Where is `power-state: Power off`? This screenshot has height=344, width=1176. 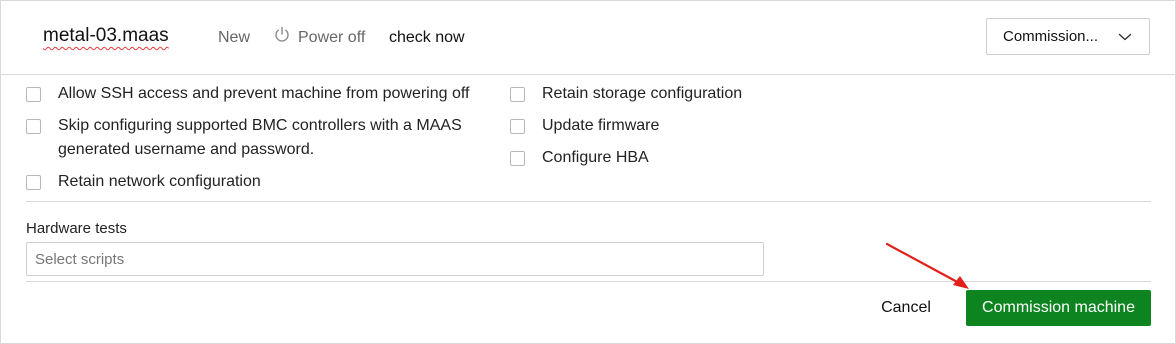
power-state: Power off is located at coordinates (332, 37).